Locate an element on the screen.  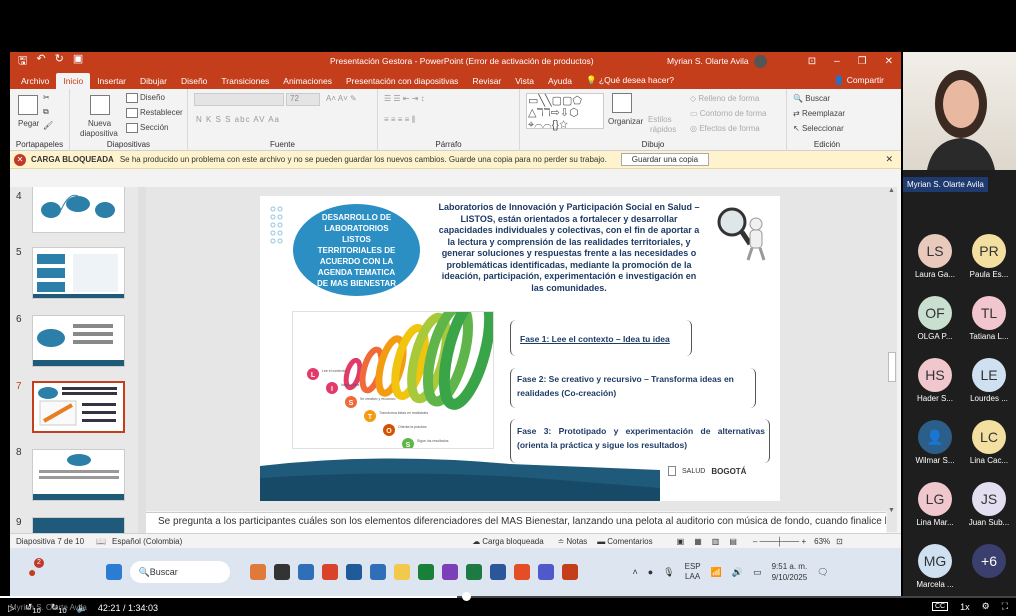
chrome-icon is located at coordinates (522, 572).